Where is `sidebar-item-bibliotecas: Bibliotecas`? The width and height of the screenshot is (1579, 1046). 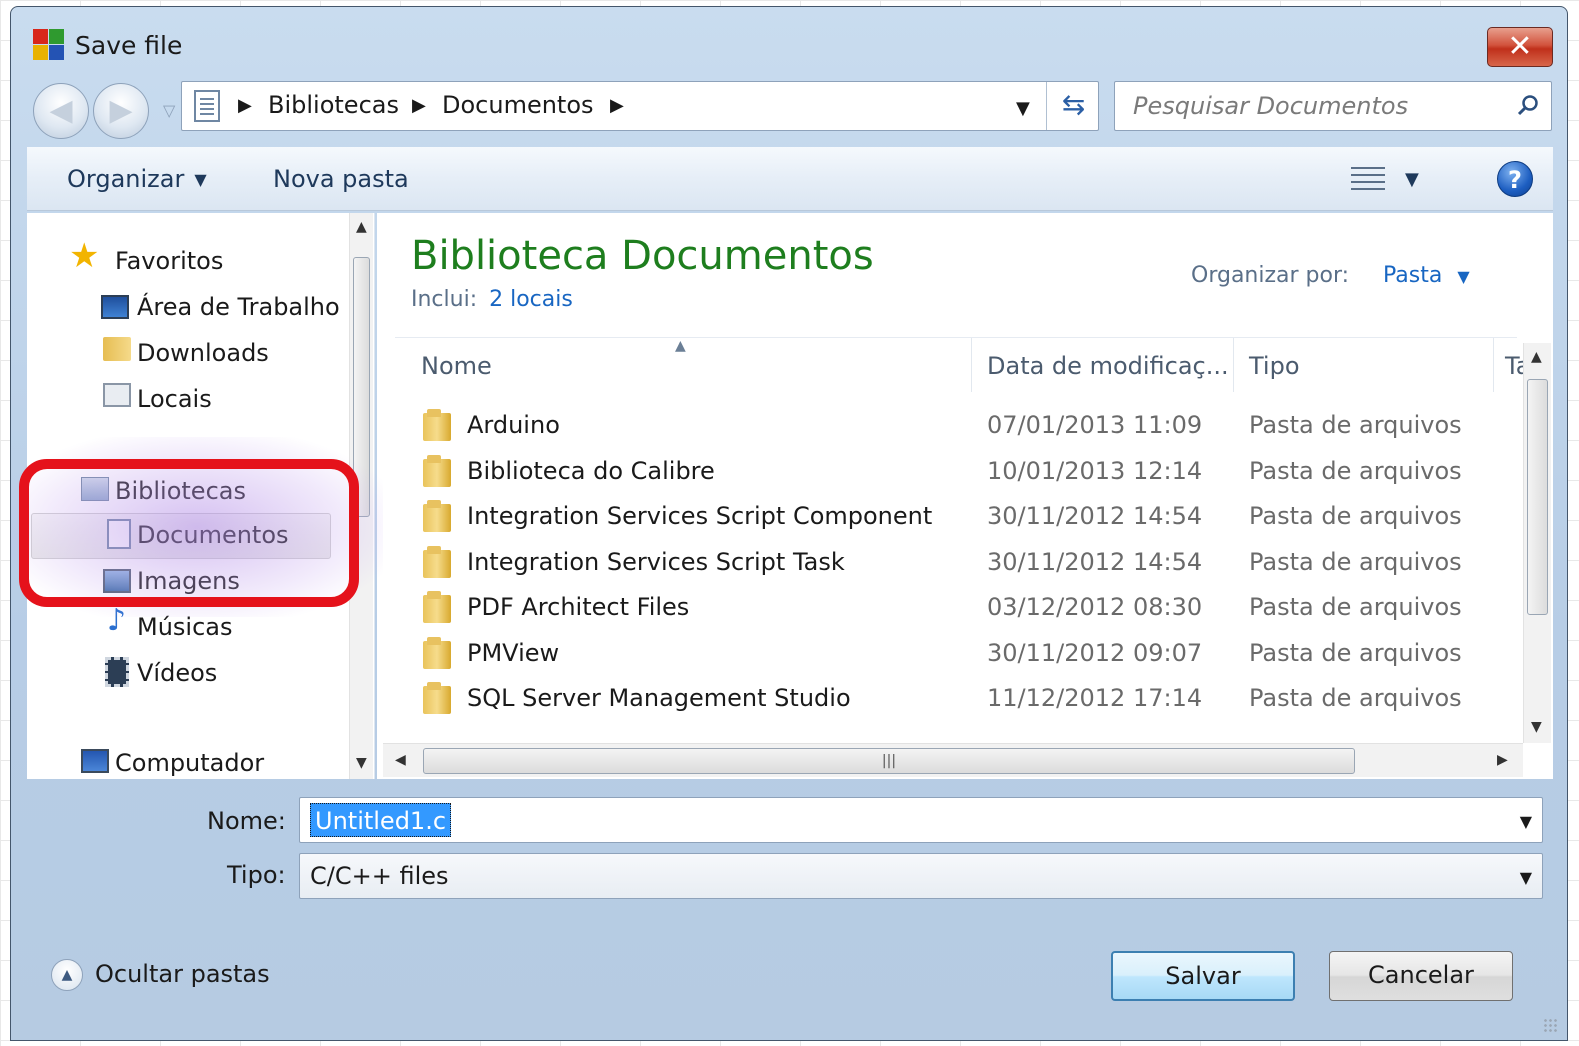 sidebar-item-bibliotecas: Bibliotecas is located at coordinates (180, 491).